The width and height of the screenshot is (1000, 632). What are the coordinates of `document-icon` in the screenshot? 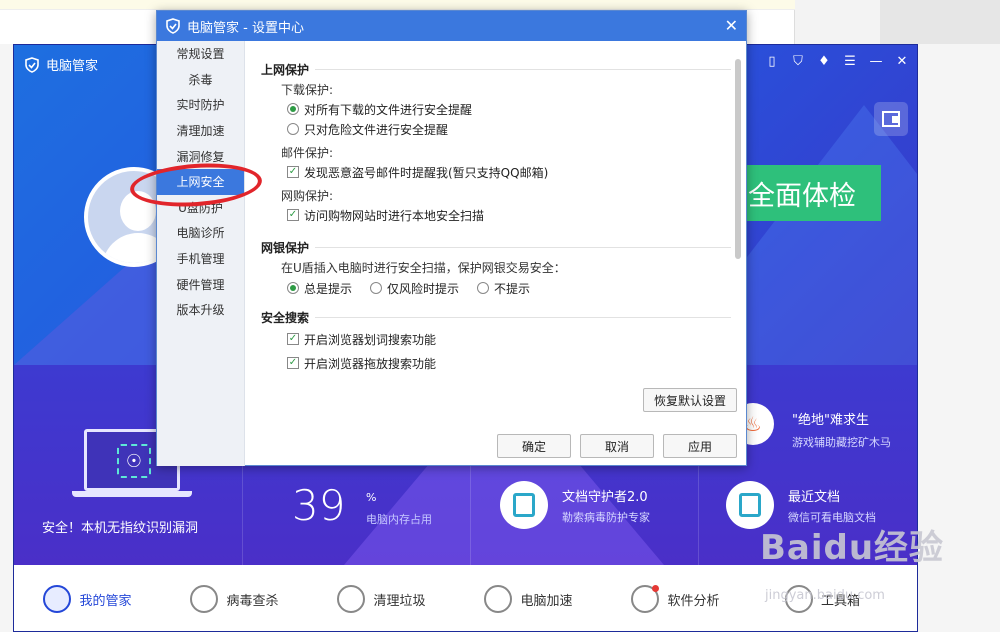 It's located at (524, 505).